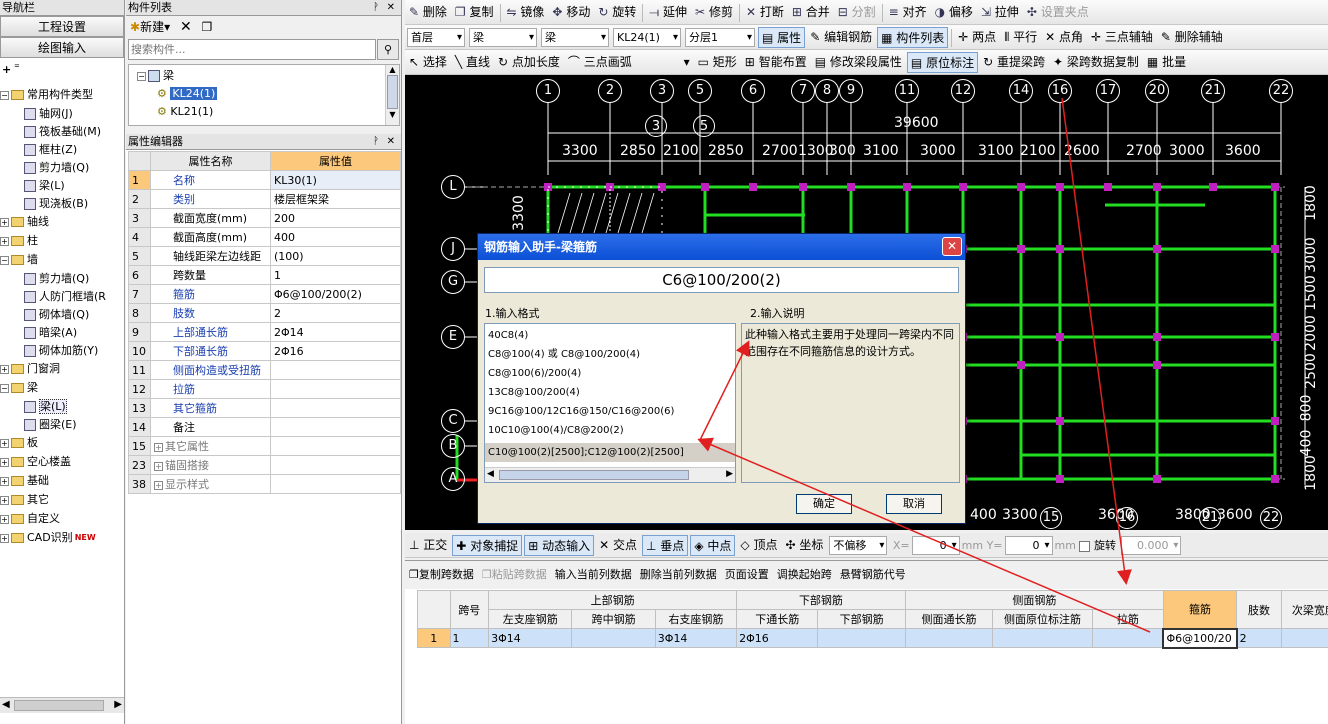 This screenshot has width=1328, height=724. I want to click on nav-tree-item: + 基础, so click(24, 481).